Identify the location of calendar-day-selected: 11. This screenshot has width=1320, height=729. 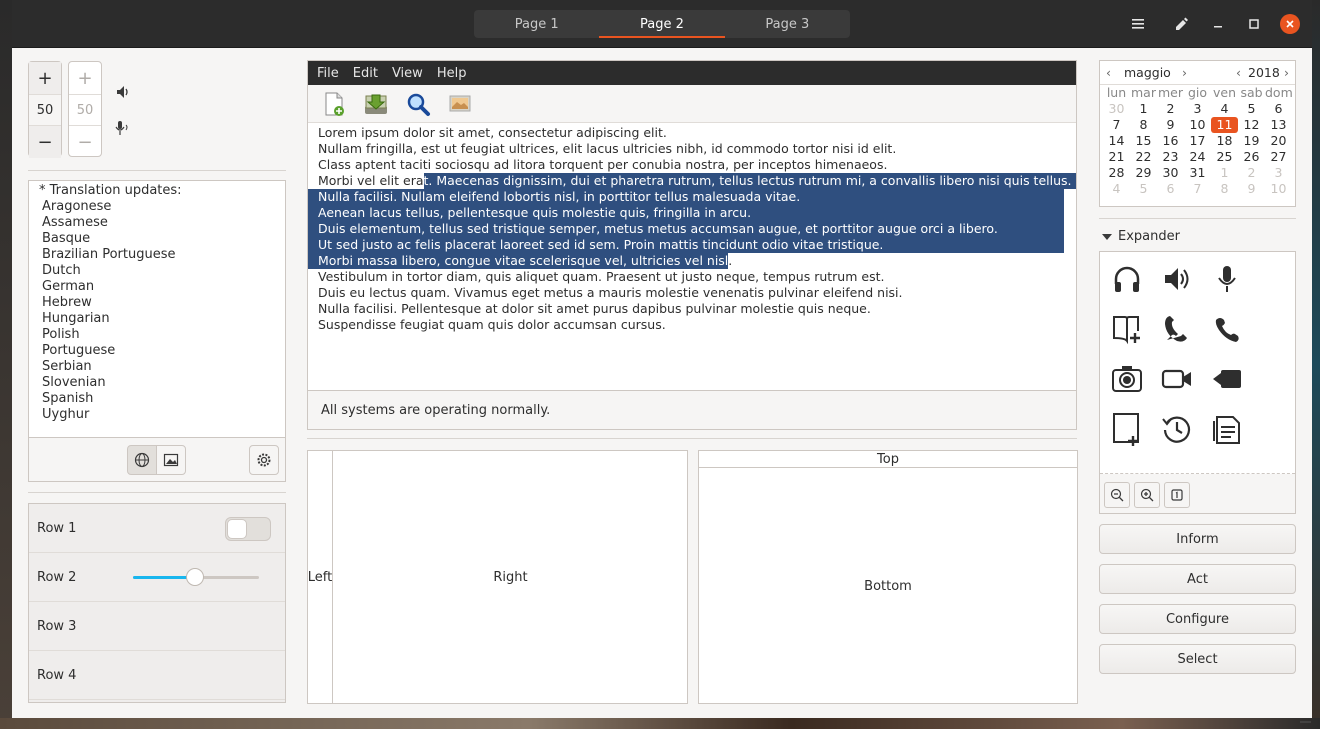
(1224, 125).